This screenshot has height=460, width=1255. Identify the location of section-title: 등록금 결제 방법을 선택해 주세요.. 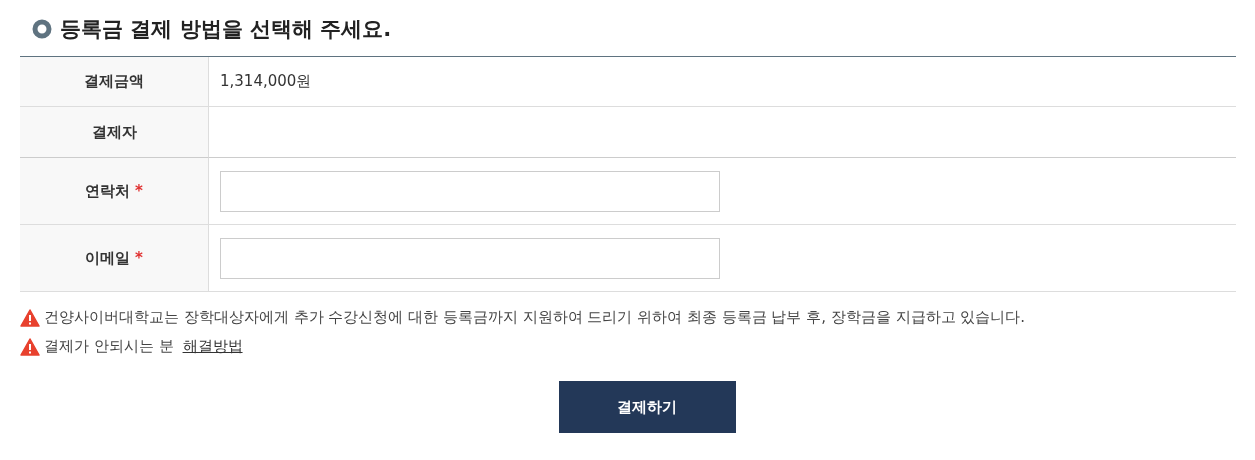
(226, 29).